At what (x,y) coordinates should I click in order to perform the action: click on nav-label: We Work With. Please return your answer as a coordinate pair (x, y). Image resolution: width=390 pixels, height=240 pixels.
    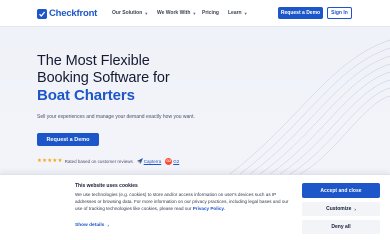
    Looking at the image, I should click on (174, 13).